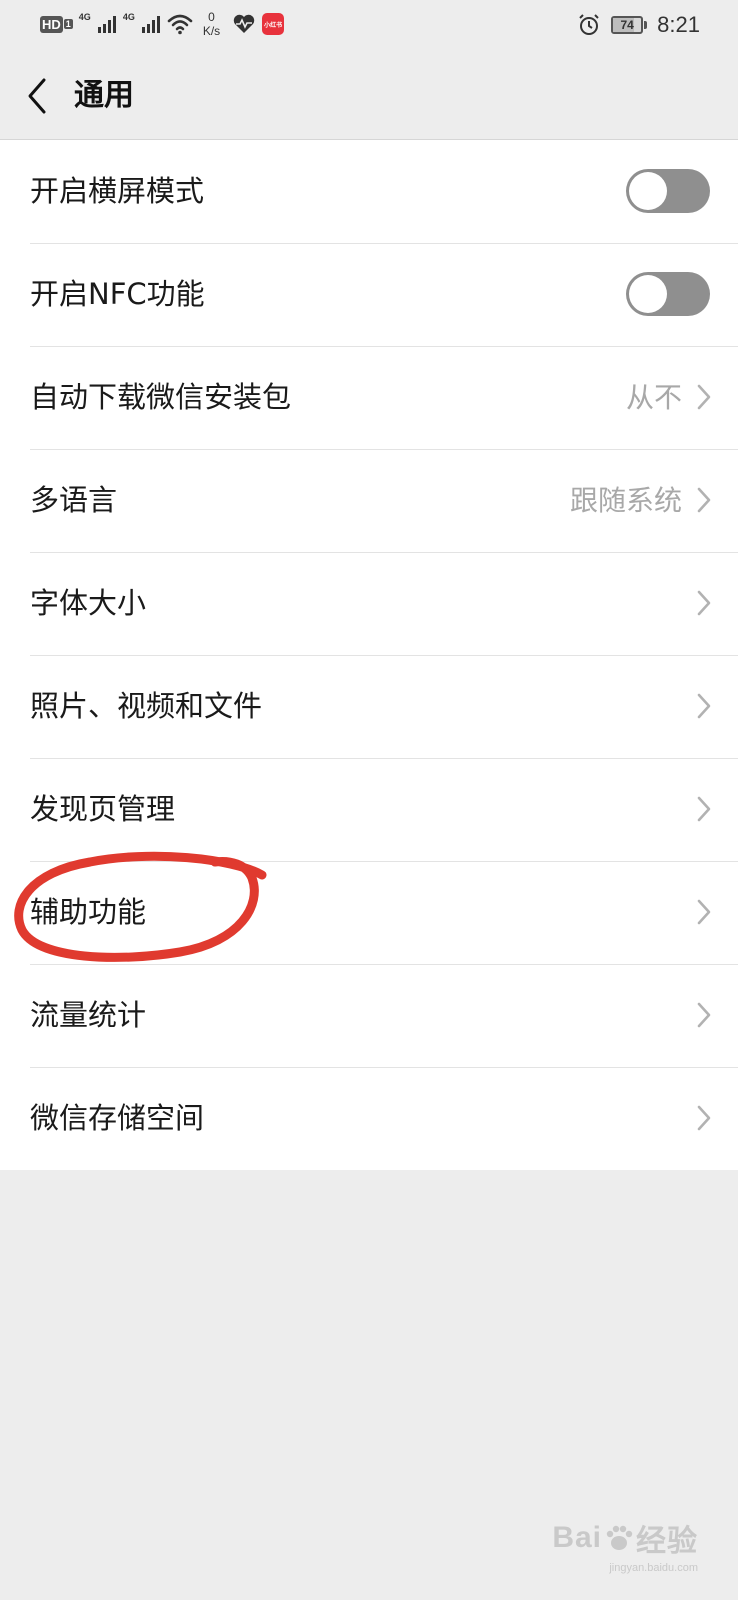 The image size is (738, 1600). Describe the element at coordinates (84, 17) in the screenshot. I see `network-type-1: 4G` at that location.